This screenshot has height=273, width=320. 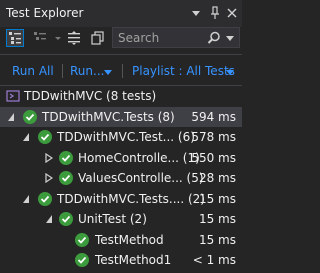 I want to click on window-menu-icon, so click(x=196, y=13).